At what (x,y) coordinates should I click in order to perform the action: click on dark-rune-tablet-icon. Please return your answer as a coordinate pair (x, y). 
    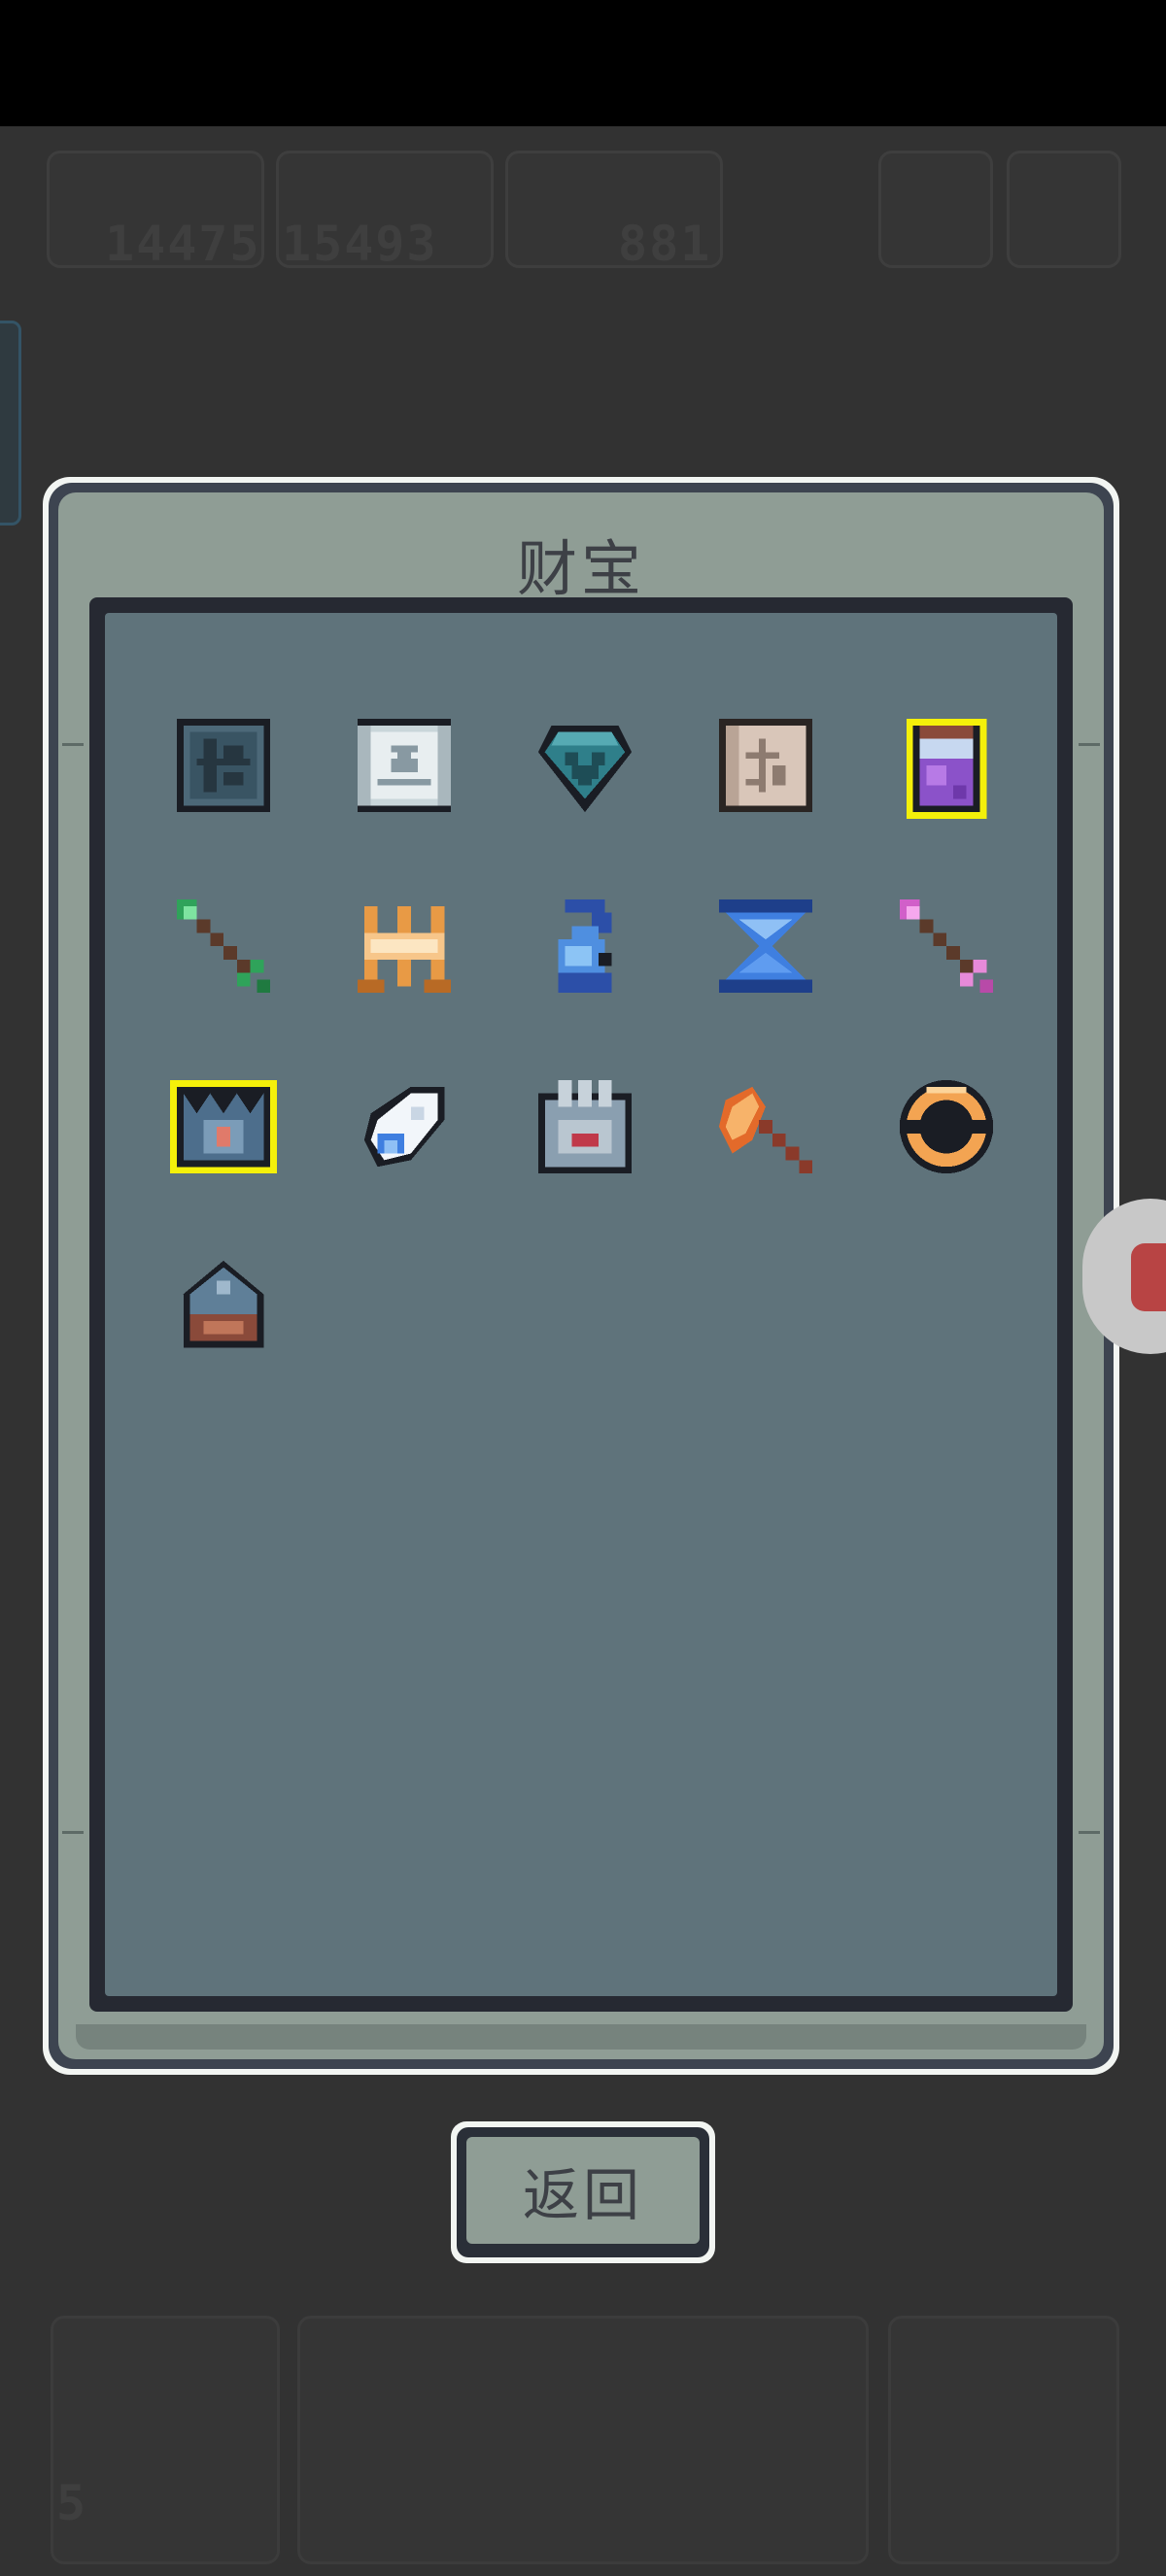
    Looking at the image, I should click on (223, 765).